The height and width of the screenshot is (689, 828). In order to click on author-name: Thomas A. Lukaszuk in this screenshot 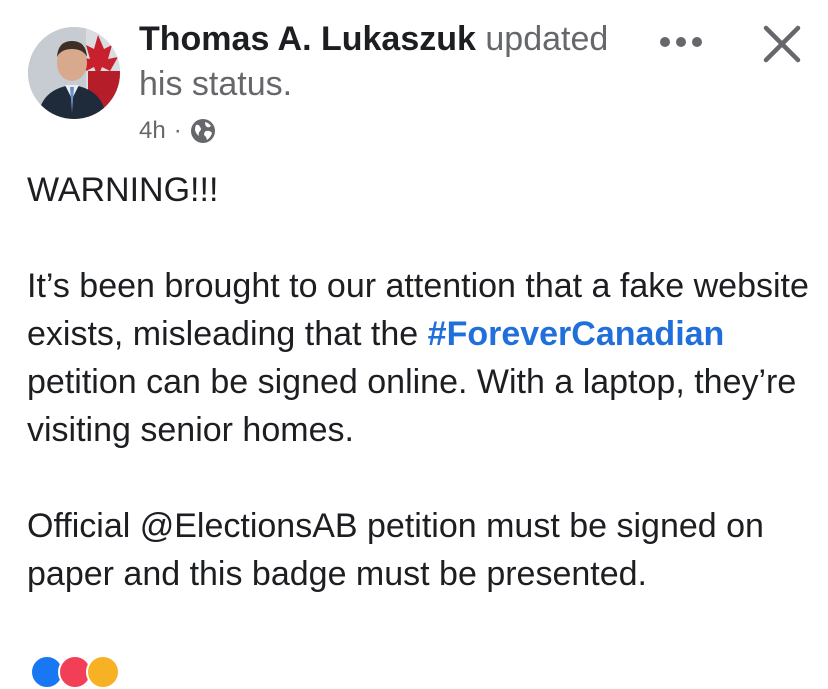, I will do `click(307, 39)`.